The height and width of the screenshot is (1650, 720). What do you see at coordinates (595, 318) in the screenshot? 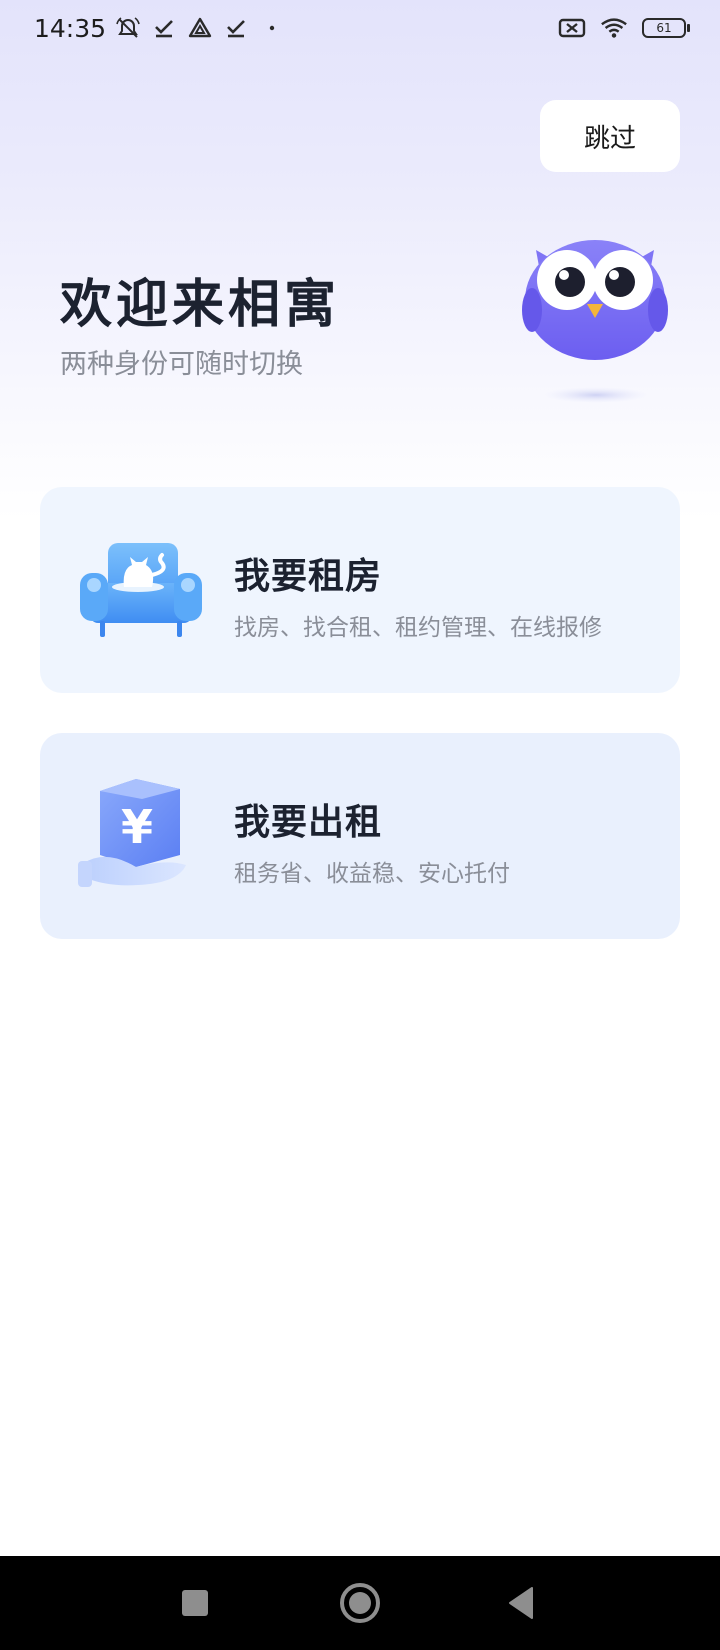
I see `owl-mascot-icon` at bounding box center [595, 318].